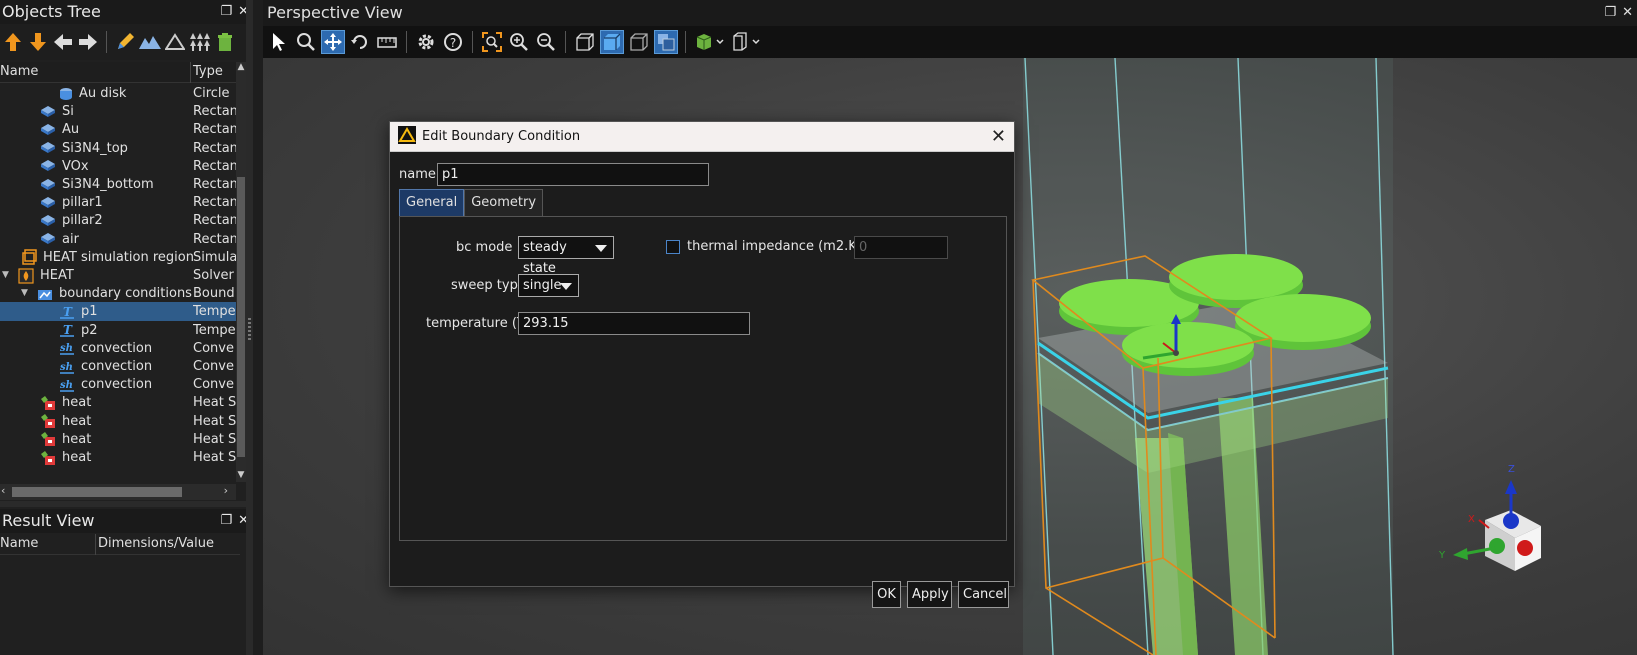  Describe the element at coordinates (38, 42) in the screenshot. I see `move-down-icon` at that location.